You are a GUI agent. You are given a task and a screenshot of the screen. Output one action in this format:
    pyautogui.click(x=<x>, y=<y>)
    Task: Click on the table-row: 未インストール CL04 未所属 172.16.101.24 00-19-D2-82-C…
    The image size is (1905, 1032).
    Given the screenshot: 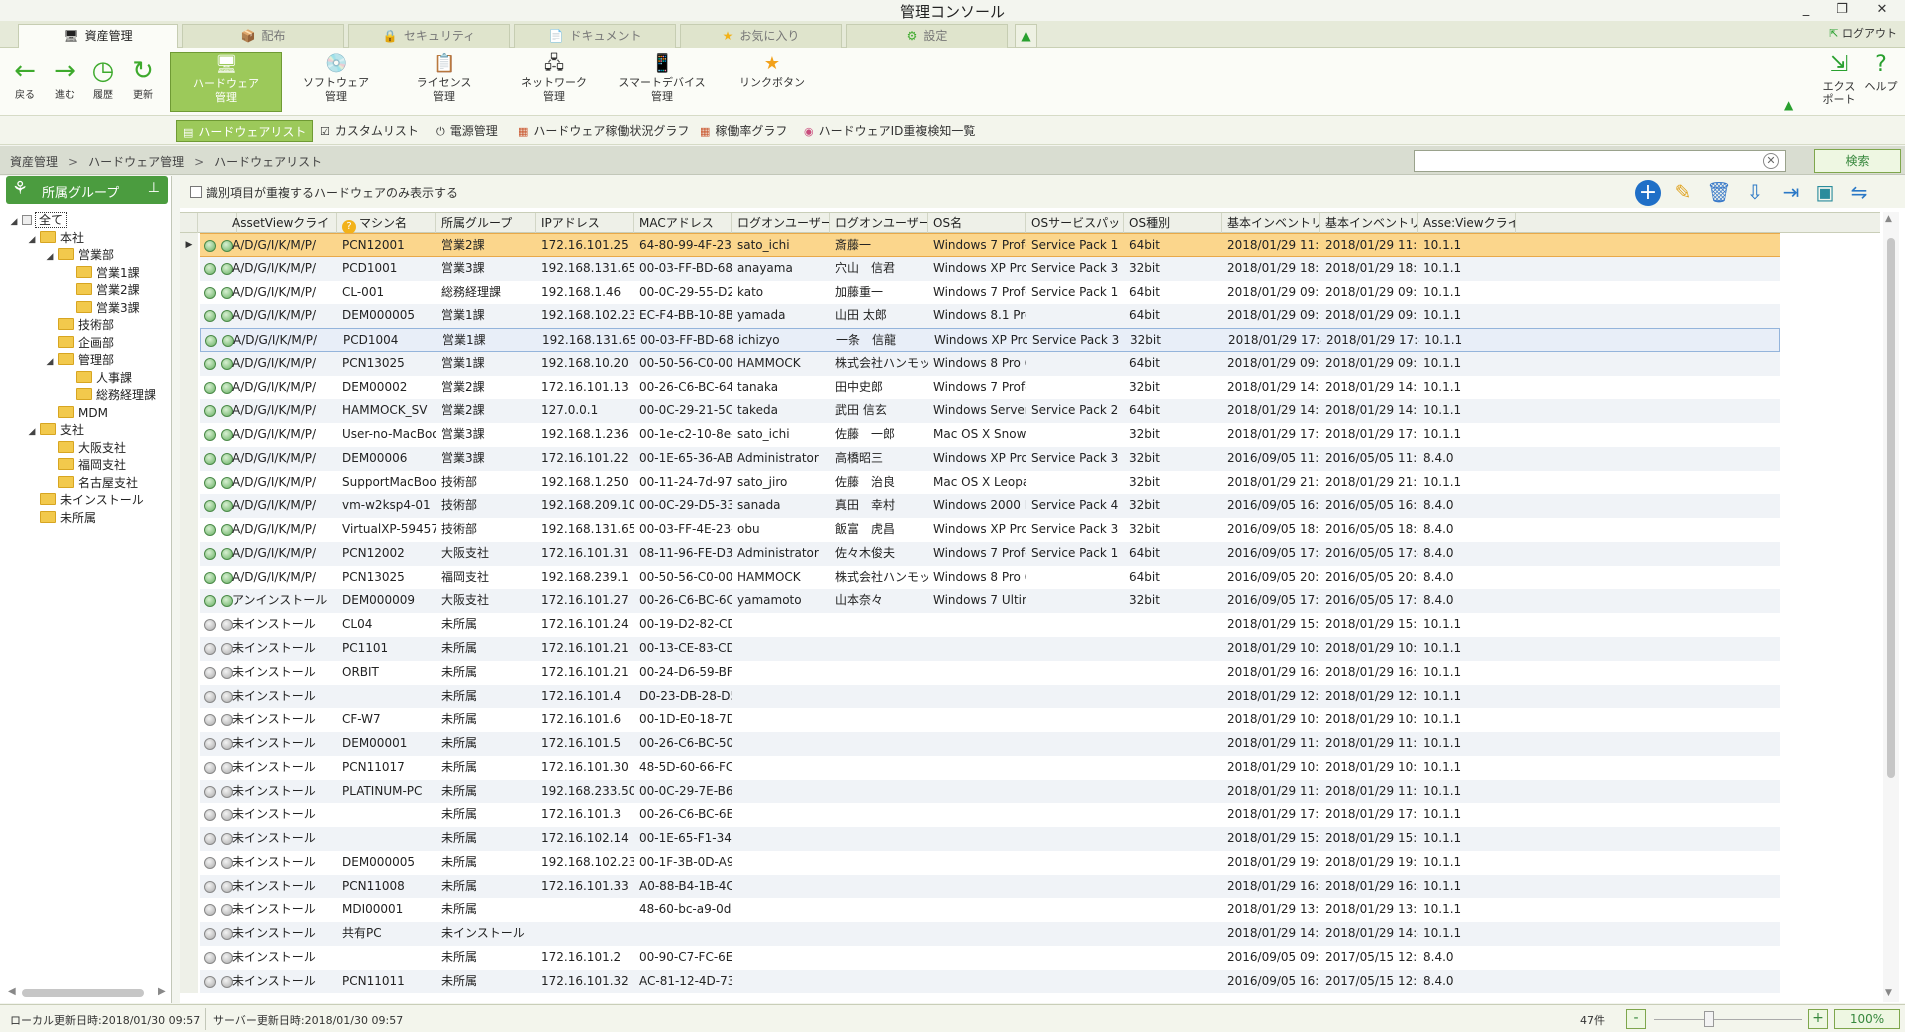 What is the action you would take?
    pyautogui.click(x=1030, y=625)
    